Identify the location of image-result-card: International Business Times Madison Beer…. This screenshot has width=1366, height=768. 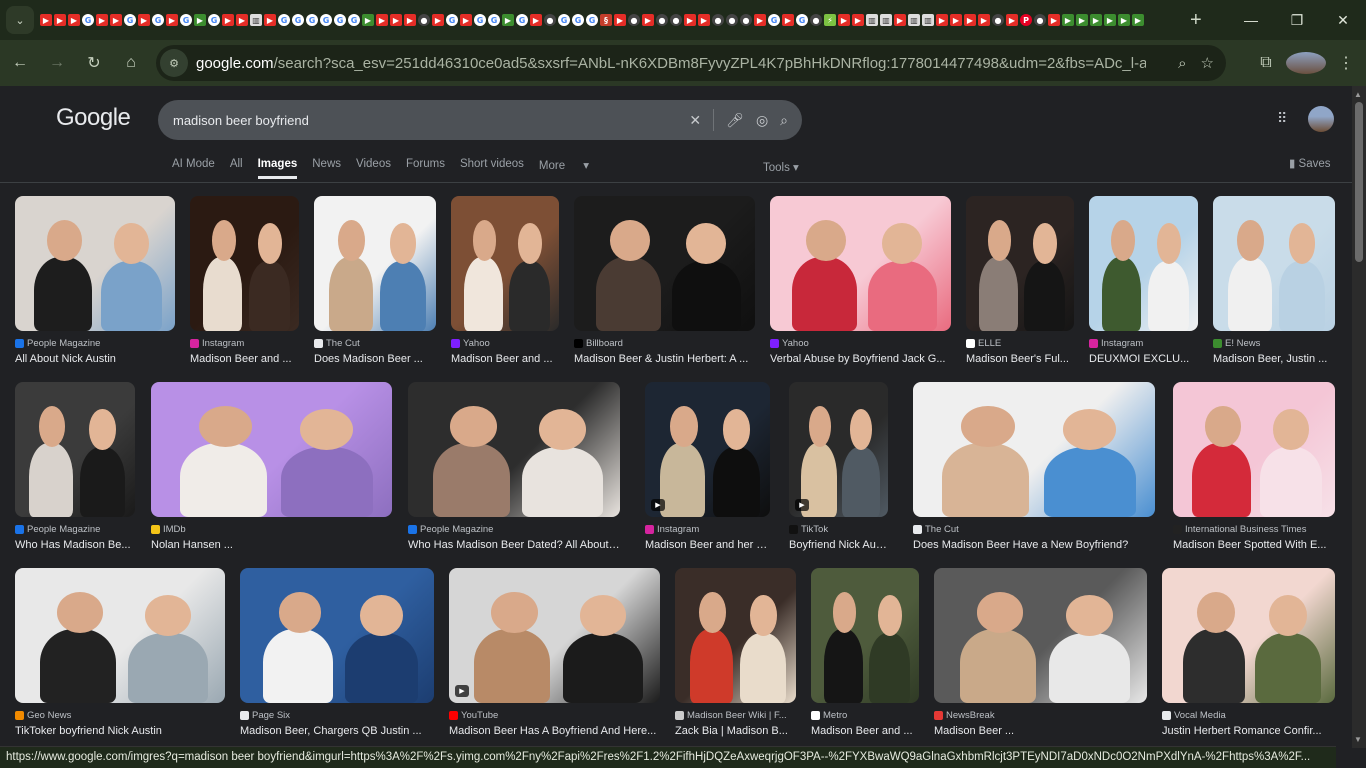
(1254, 466).